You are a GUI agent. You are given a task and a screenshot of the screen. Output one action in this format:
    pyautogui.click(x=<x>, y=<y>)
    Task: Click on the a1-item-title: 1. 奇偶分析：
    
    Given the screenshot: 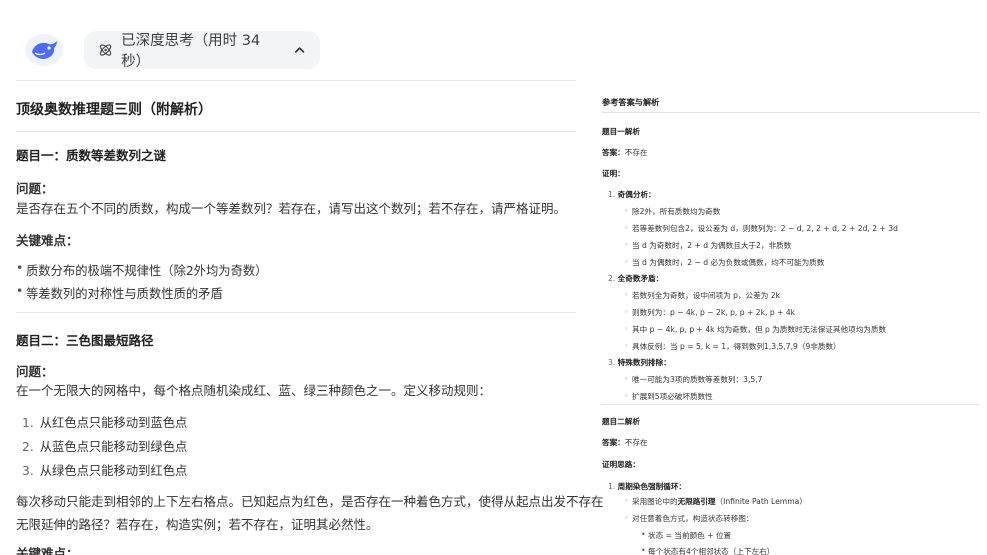 What is the action you would take?
    pyautogui.click(x=632, y=194)
    